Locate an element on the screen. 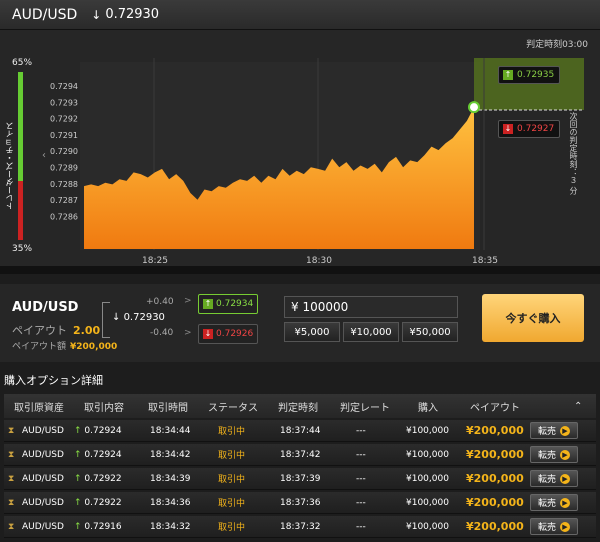 This screenshot has width=600, height=542. y-tick-label: 0.7287 is located at coordinates (64, 200).